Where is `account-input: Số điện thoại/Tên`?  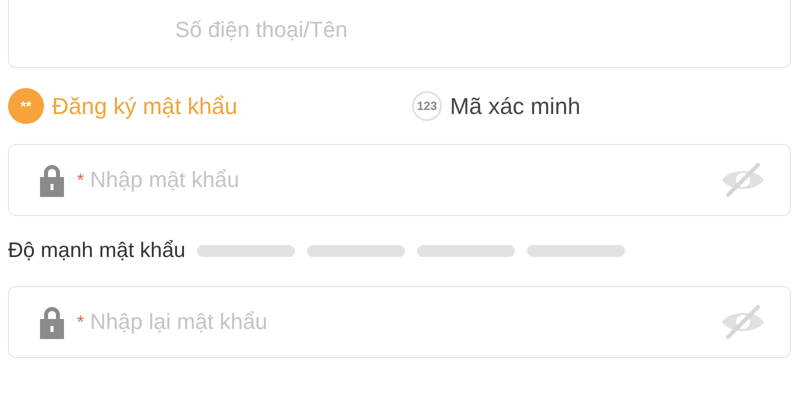 account-input: Số điện thoại/Tên is located at coordinates (469, 30).